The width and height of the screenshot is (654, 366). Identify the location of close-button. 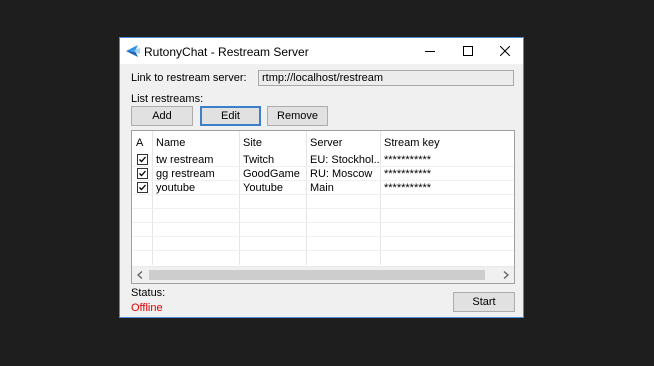
(505, 51).